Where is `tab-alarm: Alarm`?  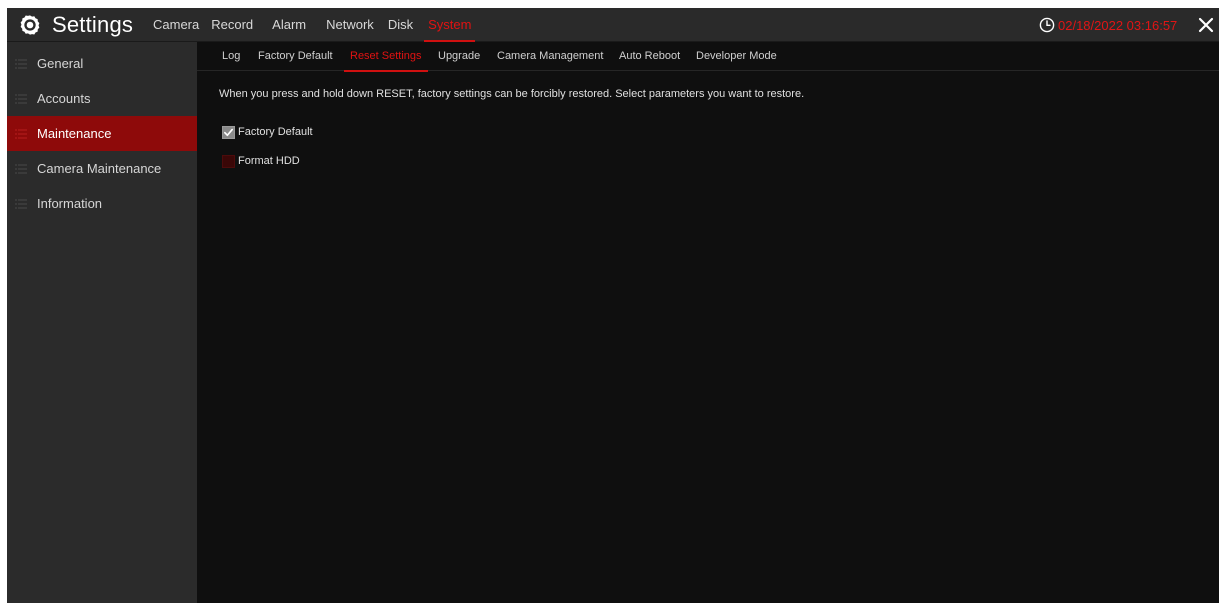
tab-alarm: Alarm is located at coordinates (289, 25).